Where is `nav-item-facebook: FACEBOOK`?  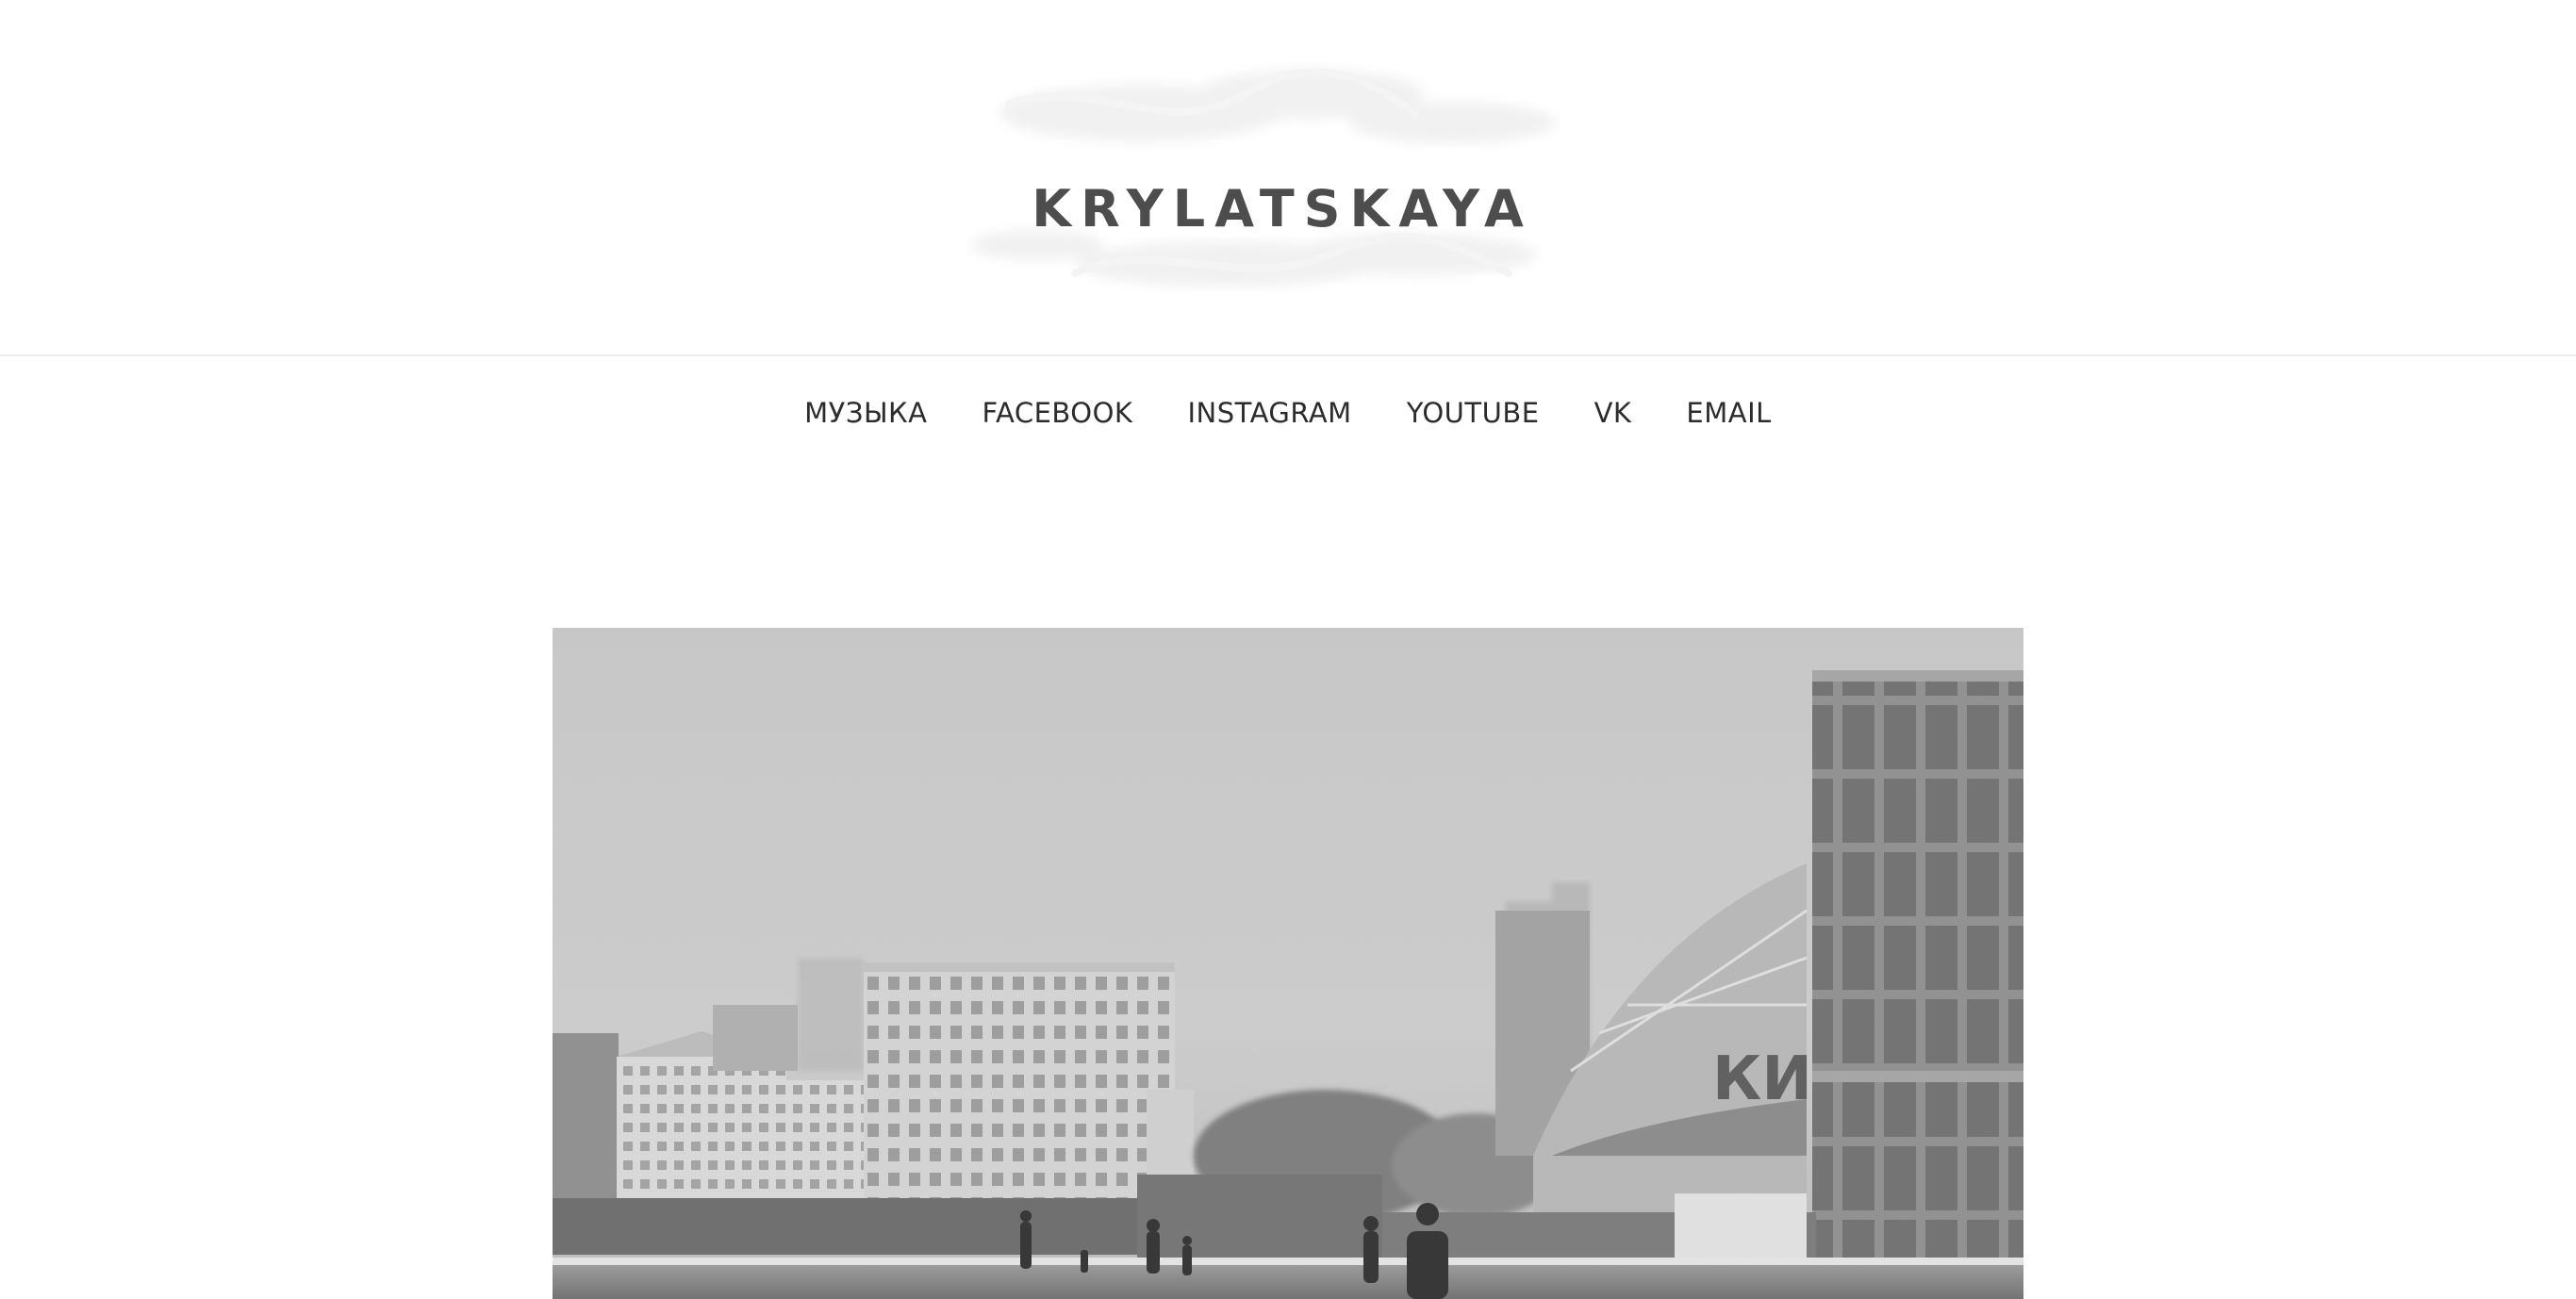
nav-item-facebook: FACEBOOK is located at coordinates (1057, 413).